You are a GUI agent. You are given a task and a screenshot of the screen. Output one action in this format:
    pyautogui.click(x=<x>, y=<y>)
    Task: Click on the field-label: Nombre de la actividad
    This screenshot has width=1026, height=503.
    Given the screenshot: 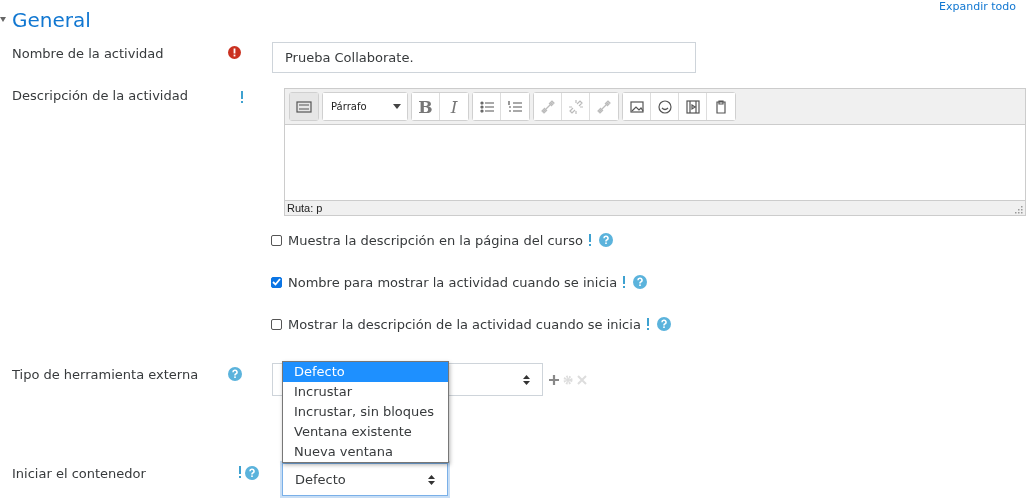 What is the action you would take?
    pyautogui.click(x=88, y=53)
    